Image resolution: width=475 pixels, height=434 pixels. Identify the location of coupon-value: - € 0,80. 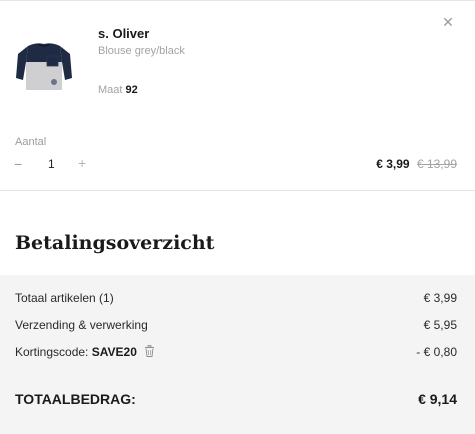
(436, 352).